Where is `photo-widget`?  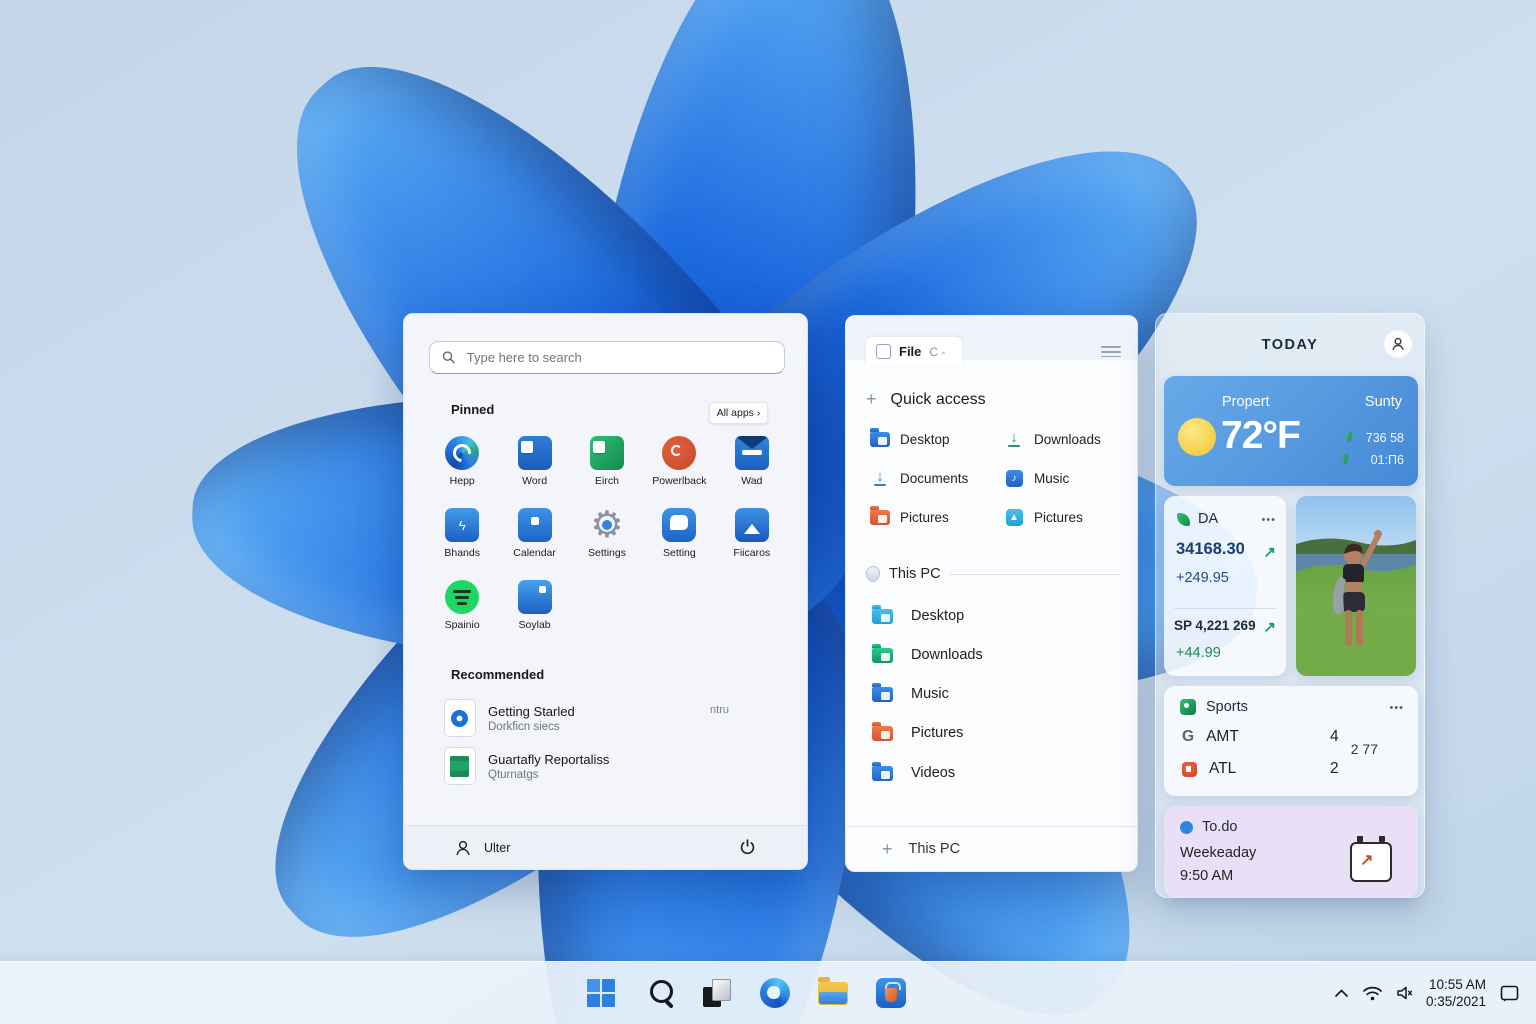
photo-widget is located at coordinates (1356, 586).